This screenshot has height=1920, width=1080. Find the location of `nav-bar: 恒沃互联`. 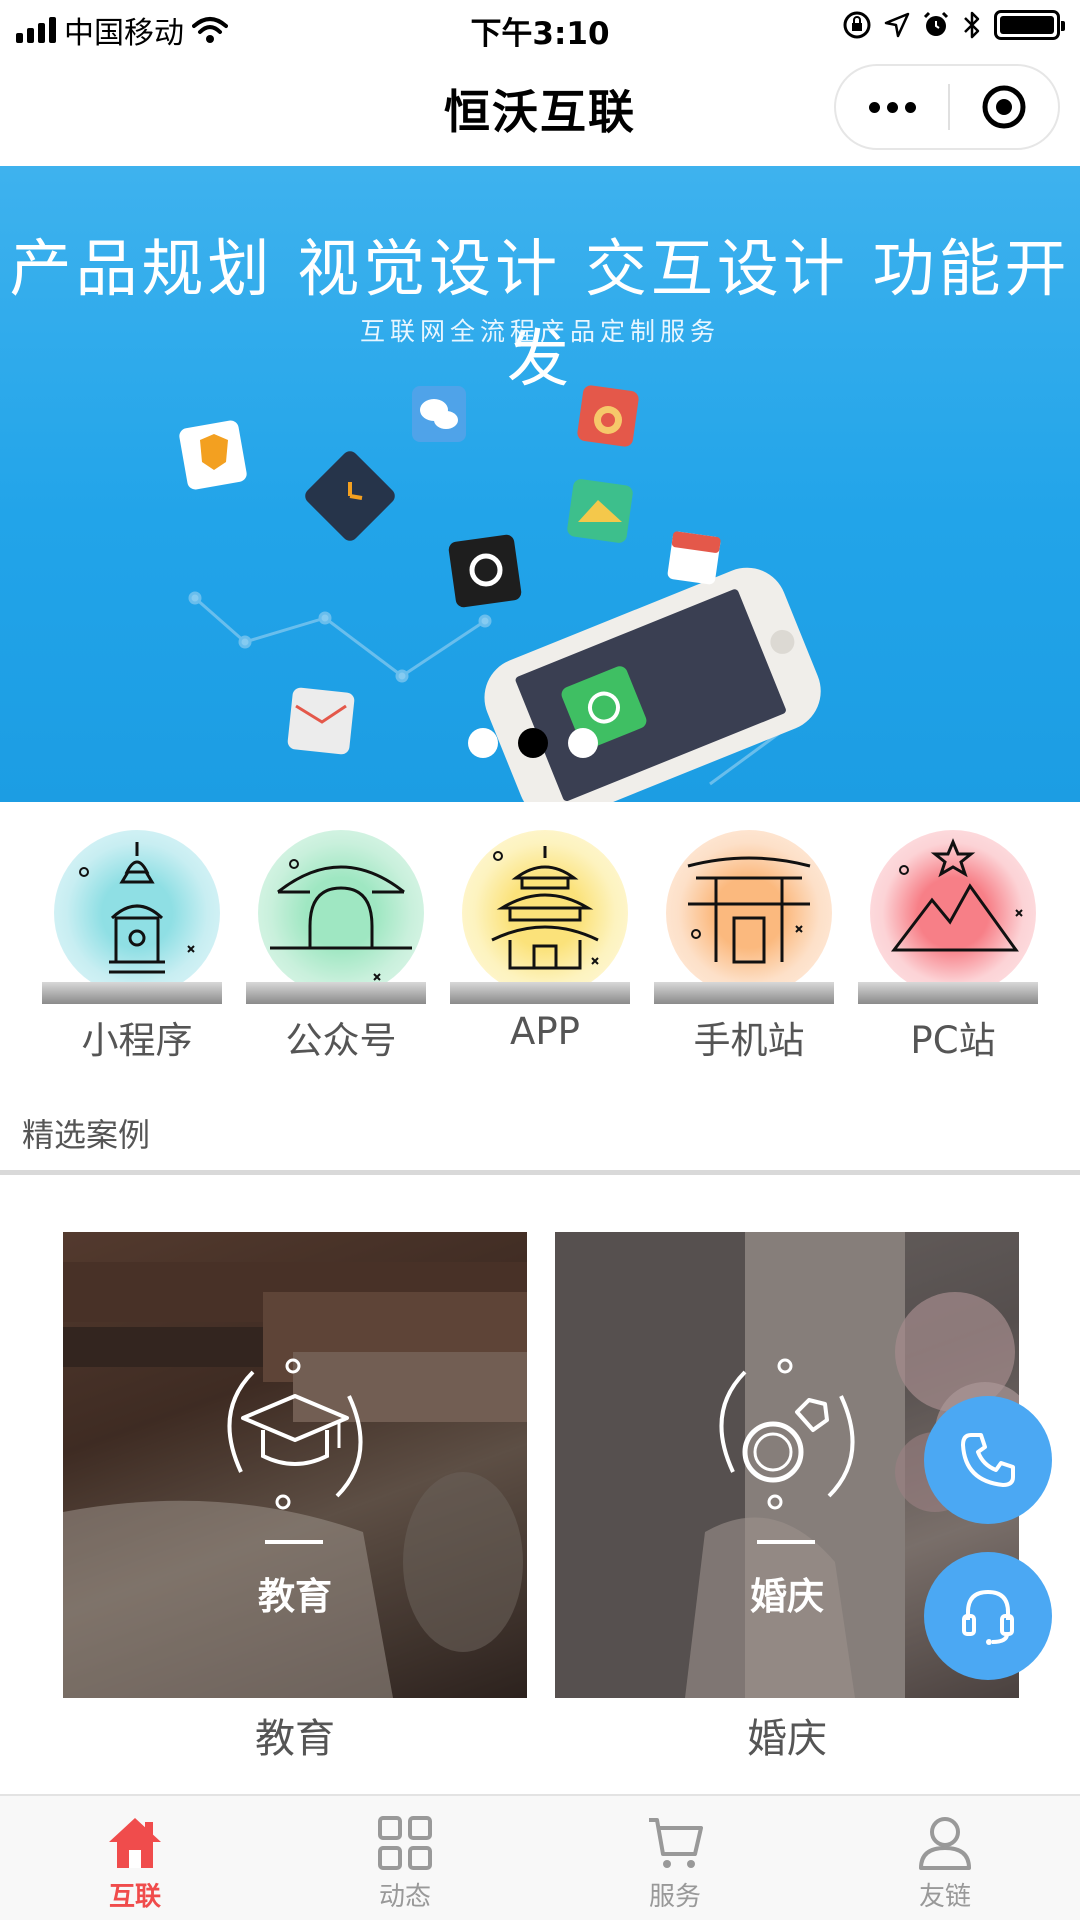

nav-bar: 恒沃互联 is located at coordinates (540, 110).